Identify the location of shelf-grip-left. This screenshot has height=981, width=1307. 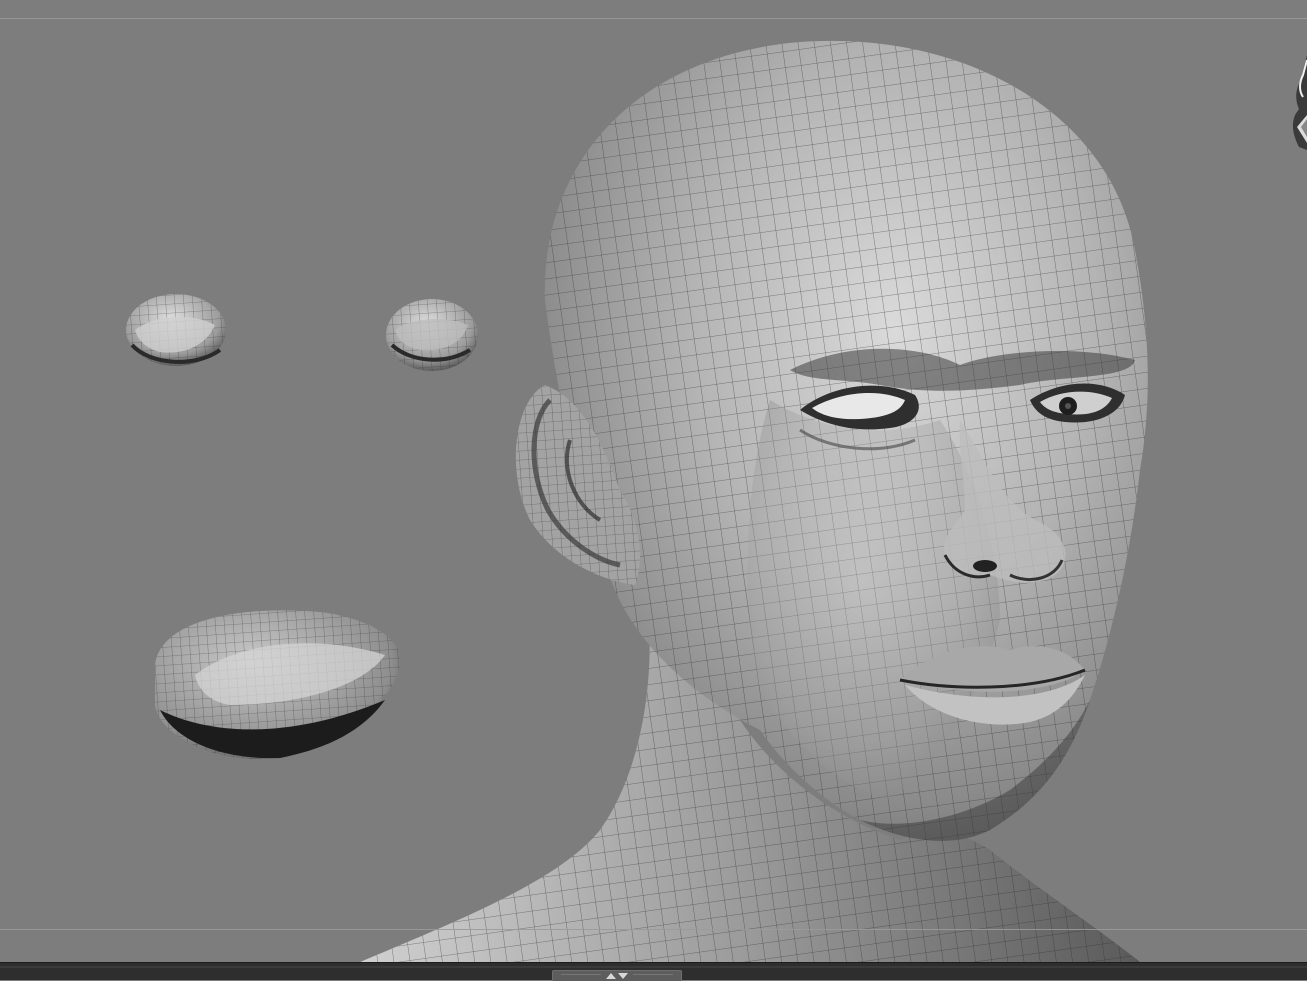
(581, 974).